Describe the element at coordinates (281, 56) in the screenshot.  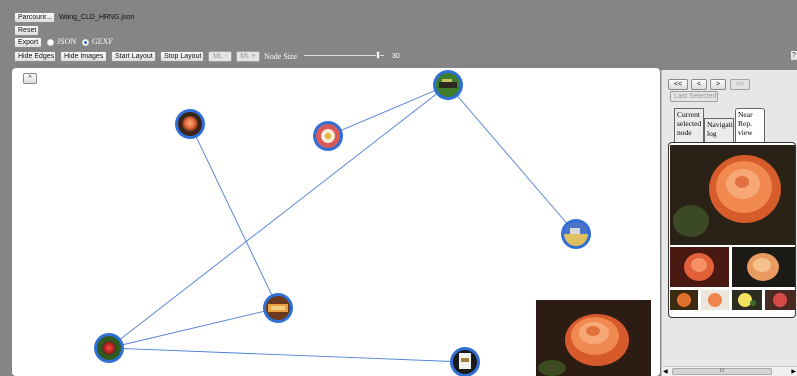
I see `node-size-label: Node Size` at that location.